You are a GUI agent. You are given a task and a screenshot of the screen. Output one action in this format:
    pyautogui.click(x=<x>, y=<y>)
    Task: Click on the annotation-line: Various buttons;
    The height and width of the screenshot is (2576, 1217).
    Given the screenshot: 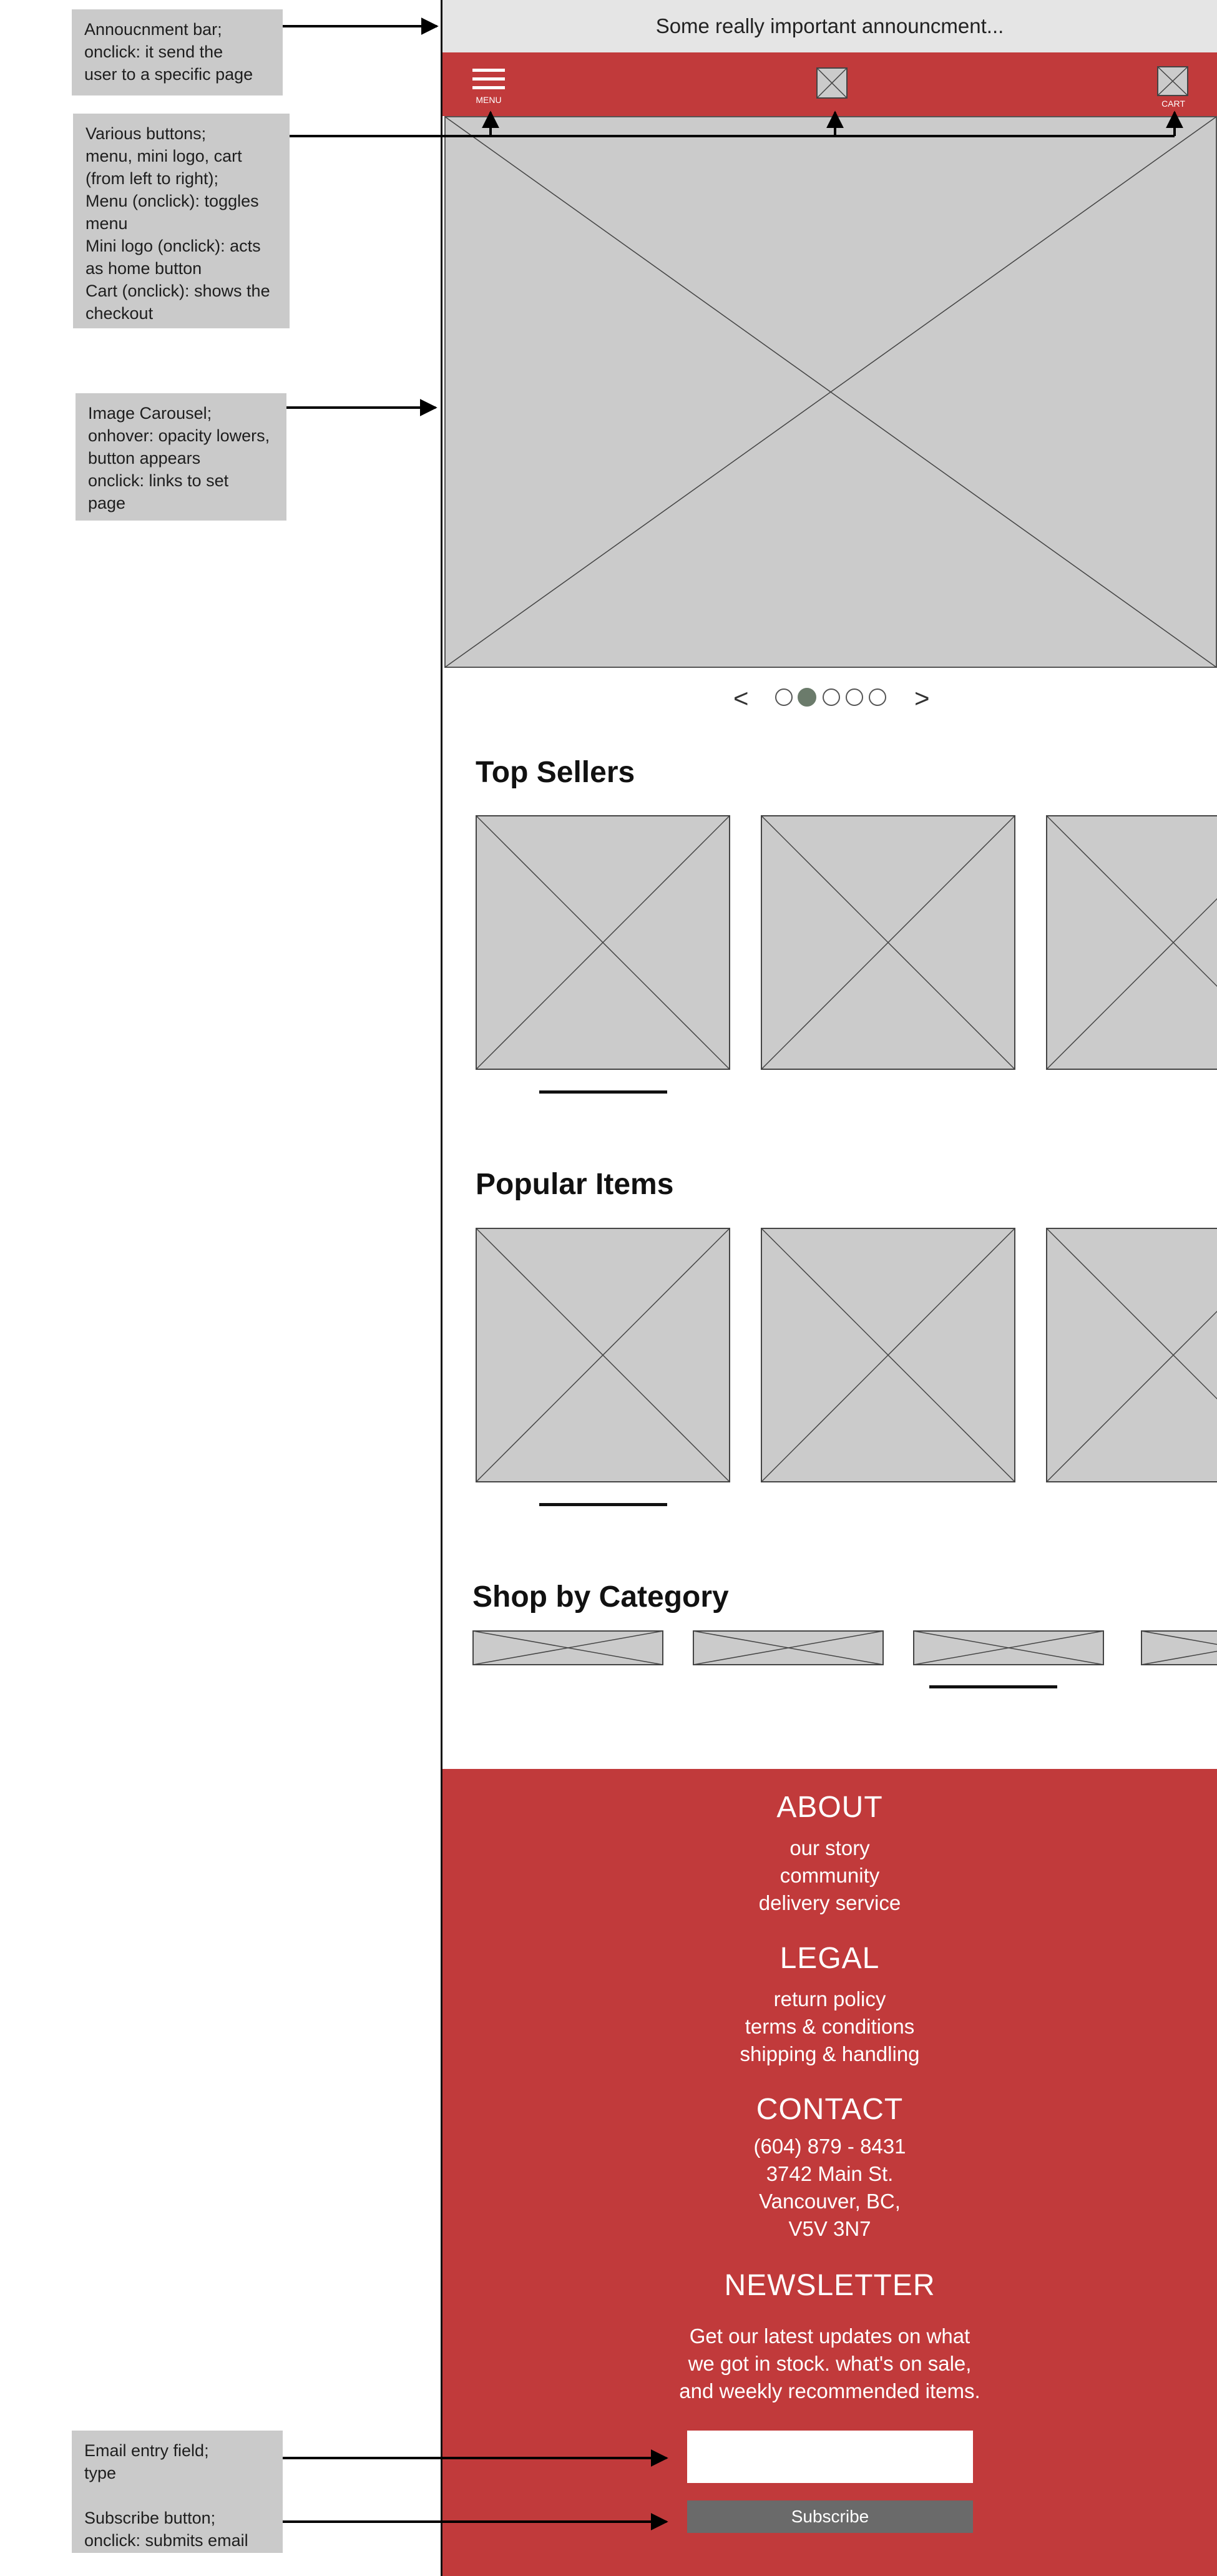 What is the action you would take?
    pyautogui.click(x=147, y=133)
    